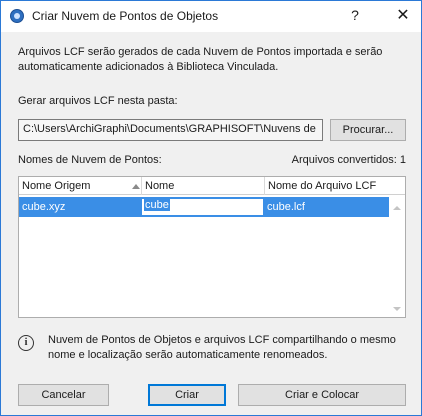 This screenshot has width=422, height=416. Describe the element at coordinates (355, 15) in the screenshot. I see `help-button: ?` at that location.